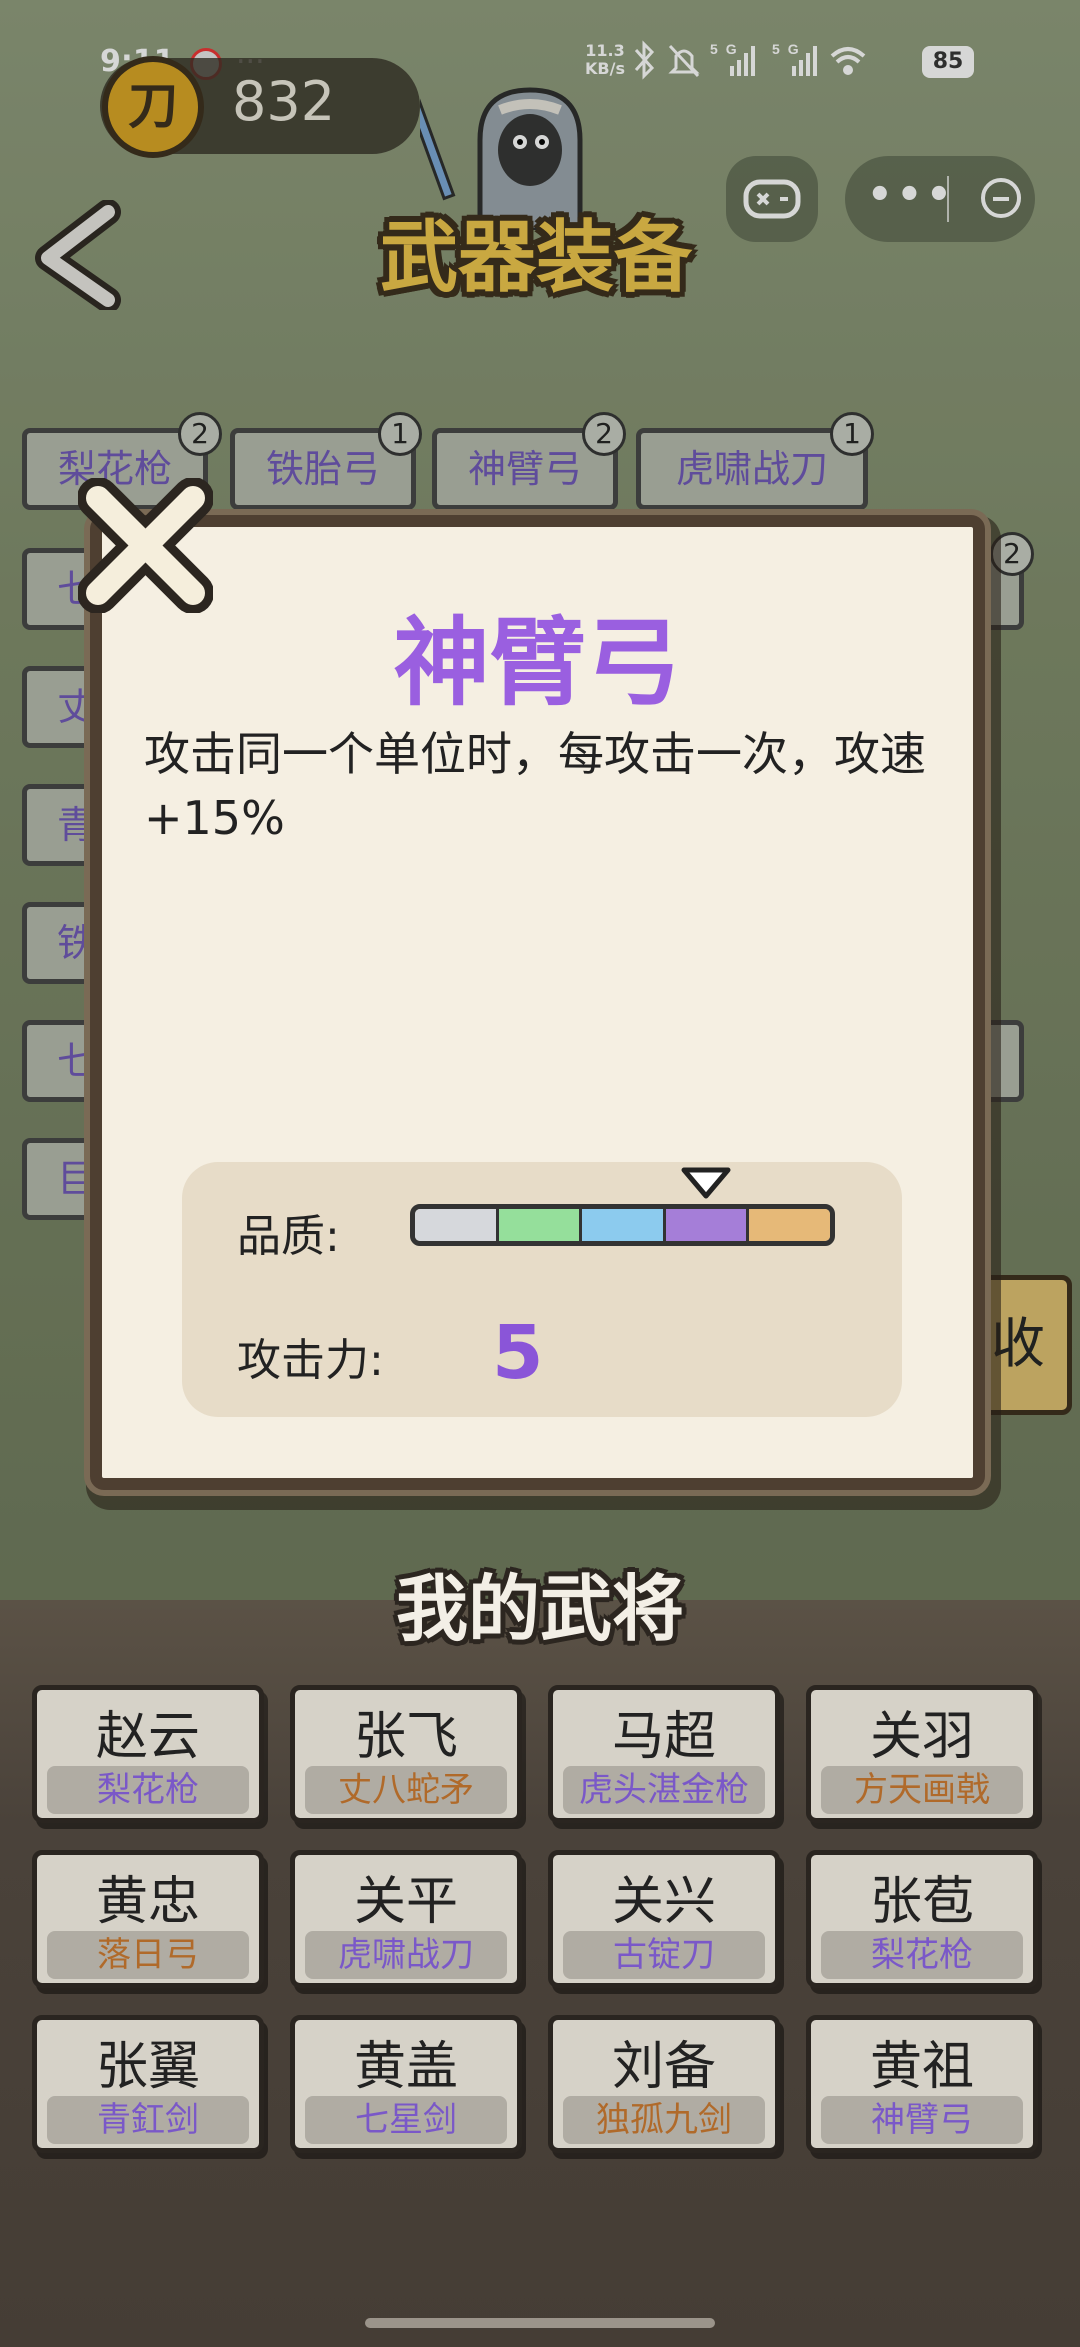 The height and width of the screenshot is (2347, 1080). I want to click on general-card: 张翼 青釭剑, so click(148, 2084).